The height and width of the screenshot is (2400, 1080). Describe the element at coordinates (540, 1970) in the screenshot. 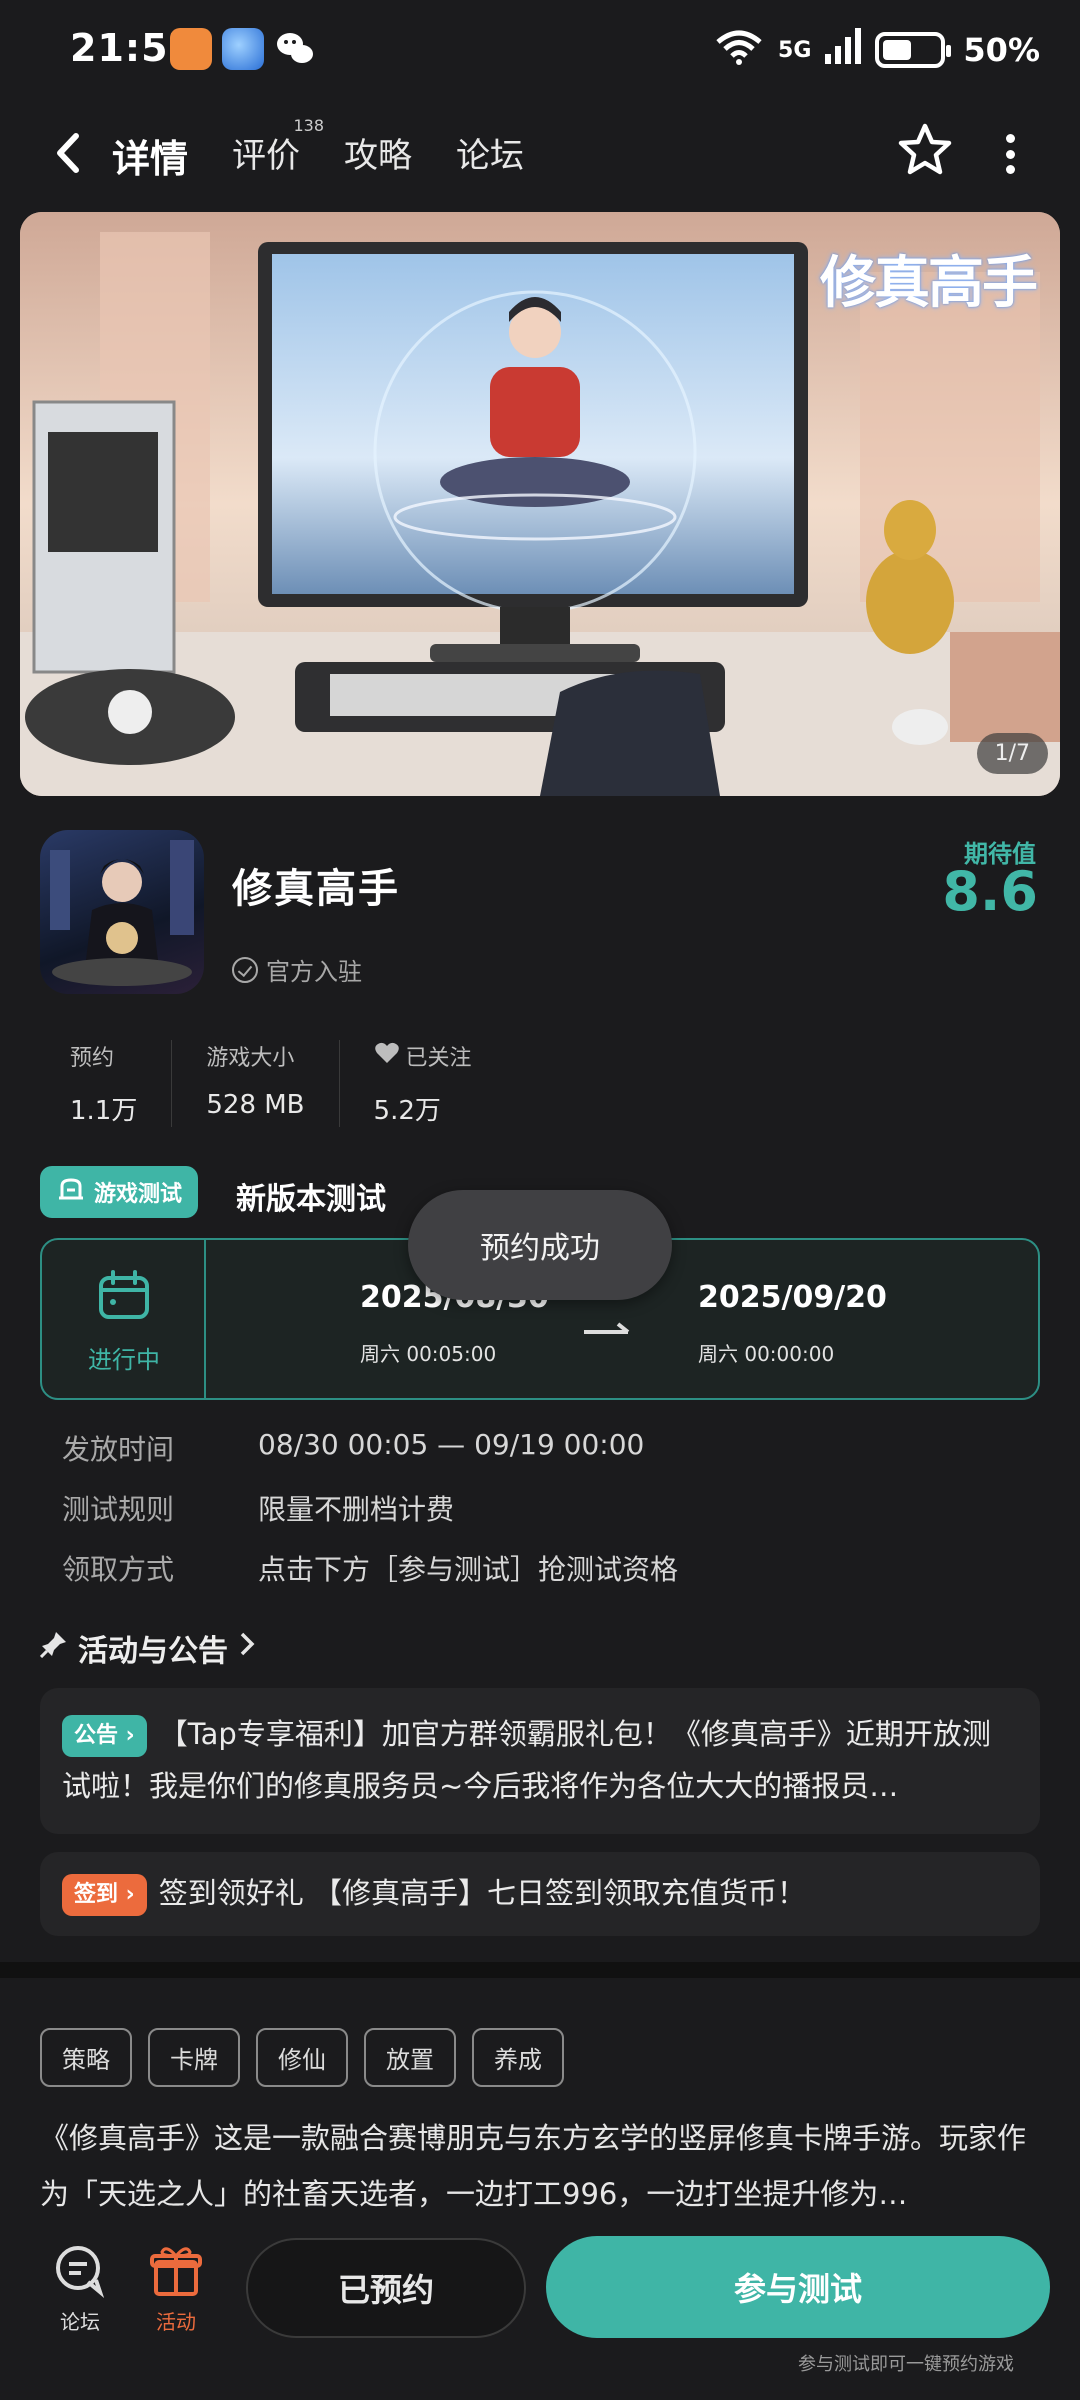

I see `section-divider` at that location.